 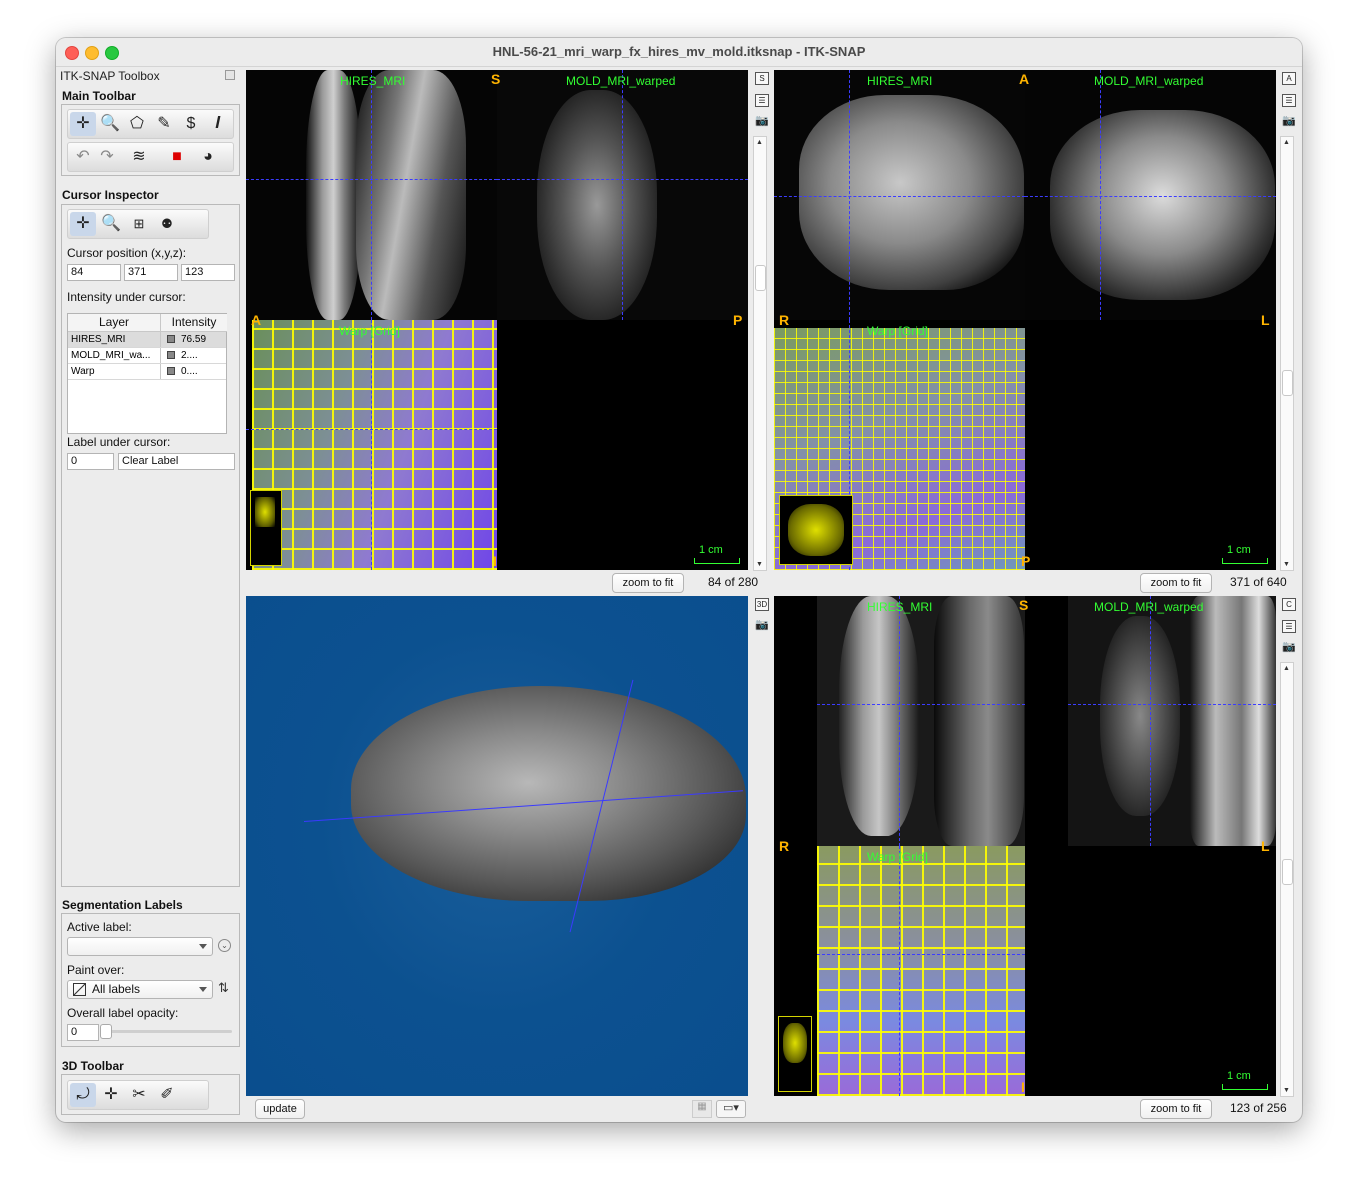 What do you see at coordinates (139, 157) in the screenshot?
I see `layers-icon: ≋` at bounding box center [139, 157].